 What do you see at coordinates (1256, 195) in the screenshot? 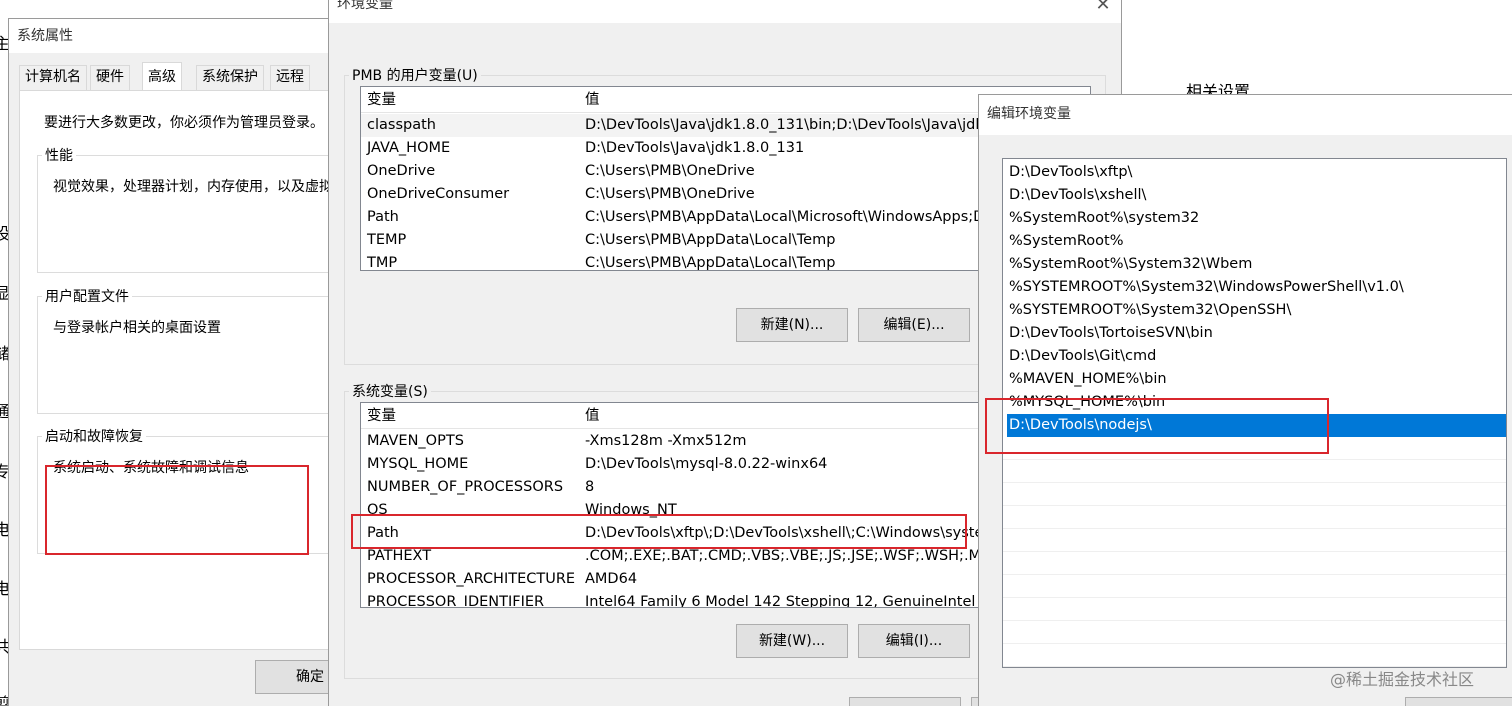
I see `path-entry: D:\DevTools\xshell\` at bounding box center [1256, 195].